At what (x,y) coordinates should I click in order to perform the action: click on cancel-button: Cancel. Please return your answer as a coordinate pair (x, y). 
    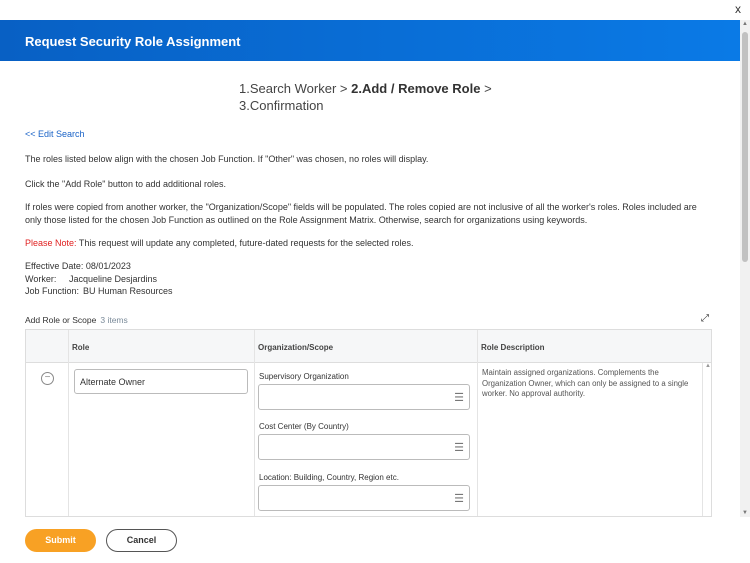
    Looking at the image, I should click on (141, 540).